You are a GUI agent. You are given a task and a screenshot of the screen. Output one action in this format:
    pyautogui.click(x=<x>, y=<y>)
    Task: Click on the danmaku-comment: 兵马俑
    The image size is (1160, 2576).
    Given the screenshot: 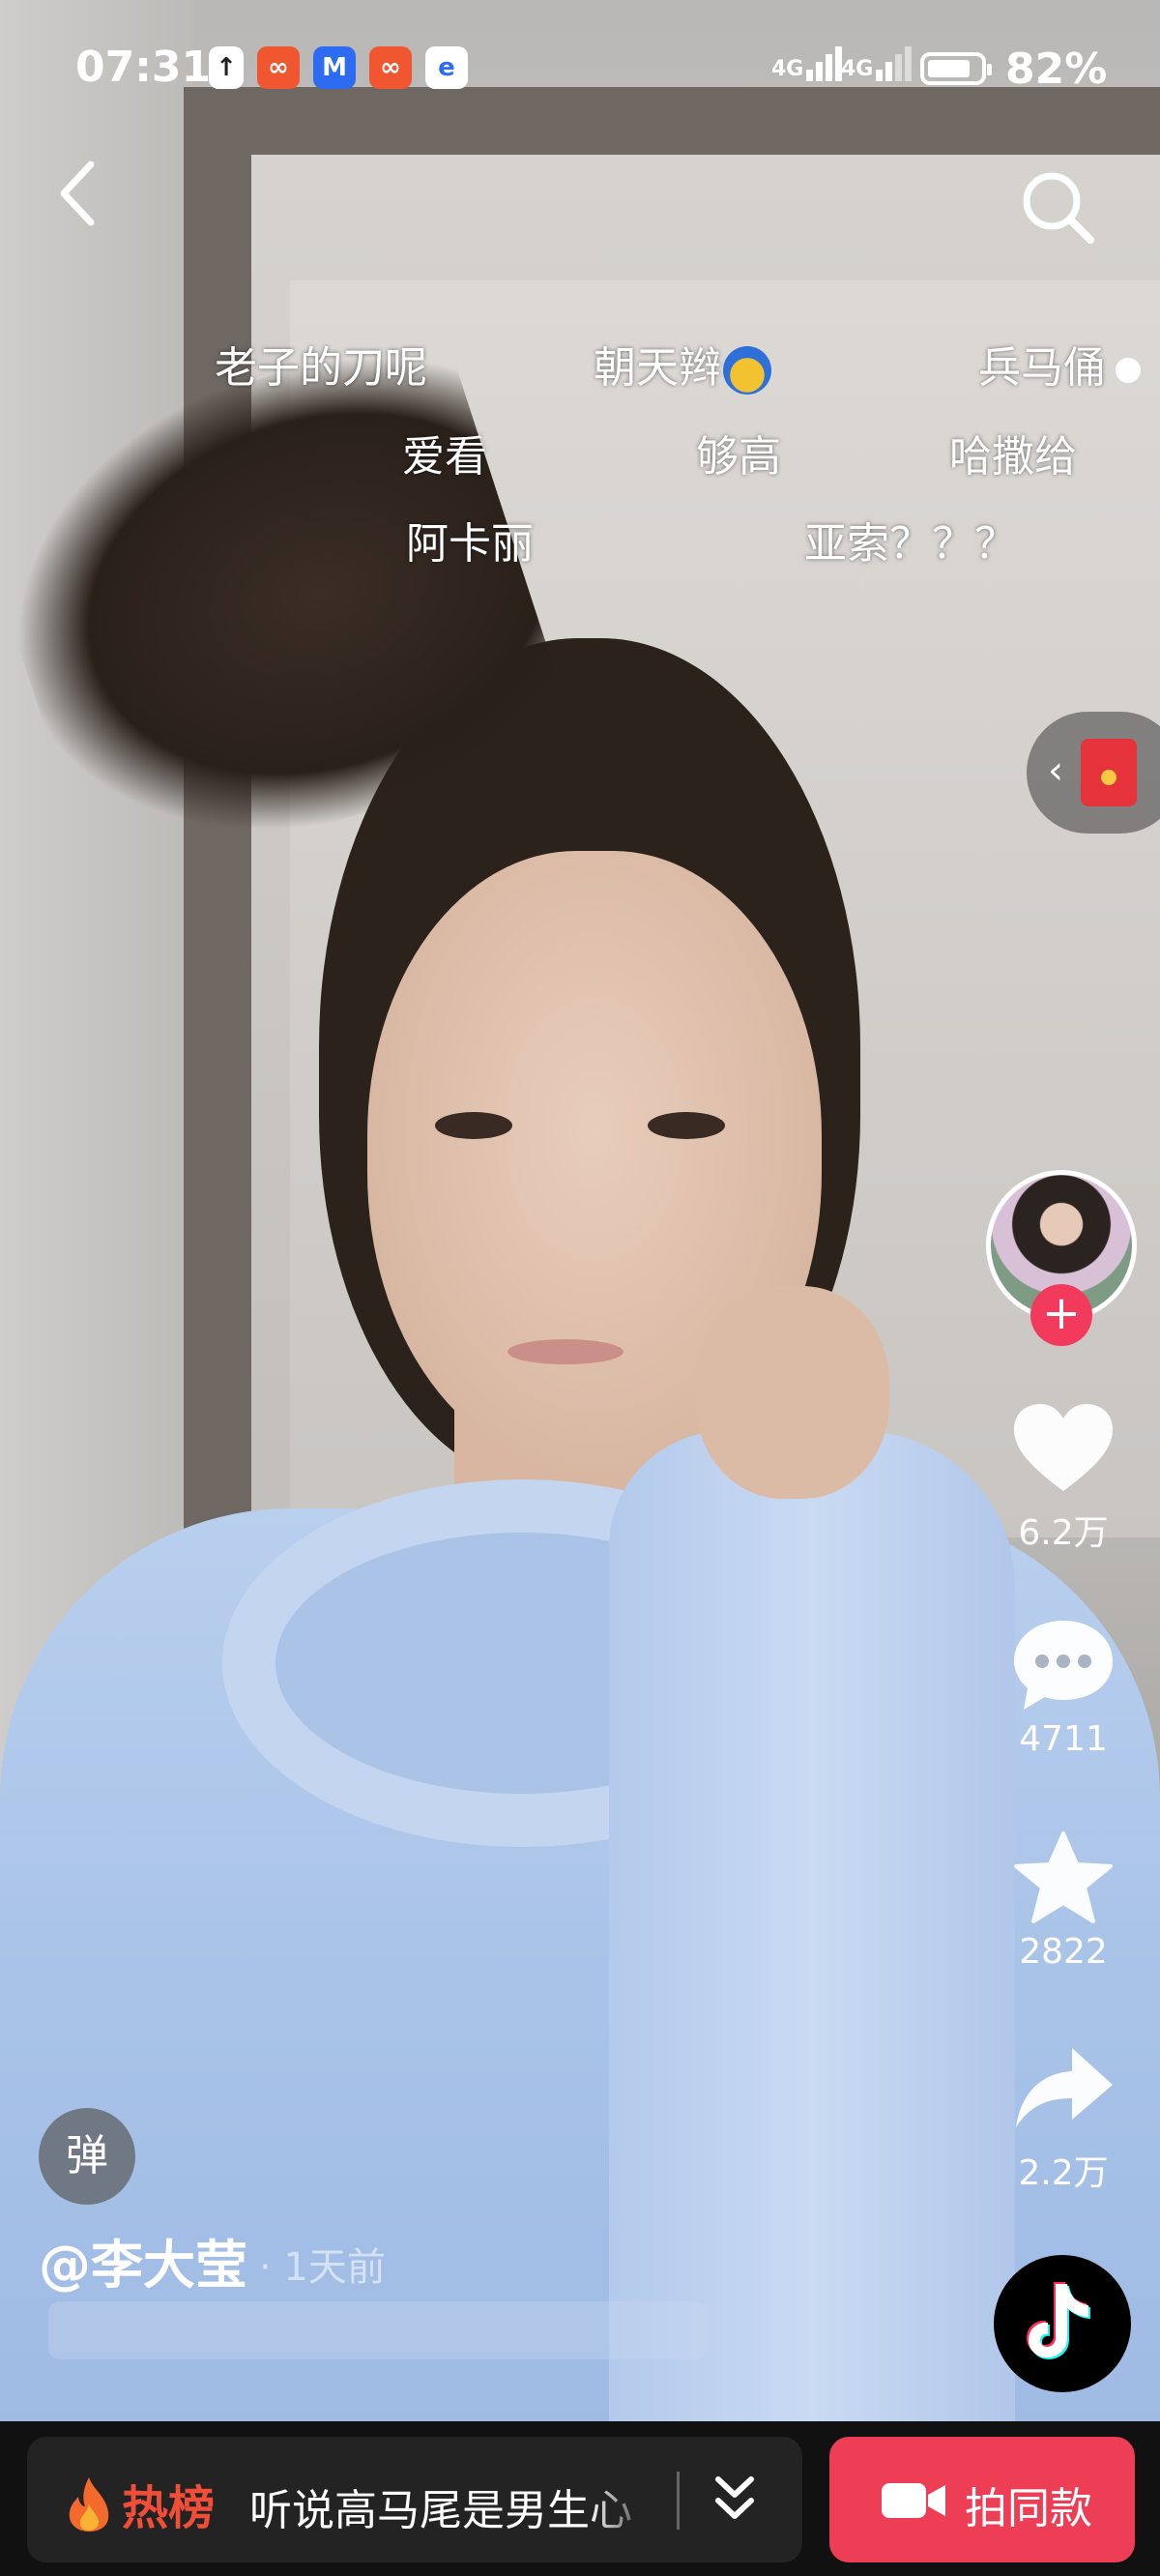 What is the action you would take?
    pyautogui.click(x=1059, y=364)
    